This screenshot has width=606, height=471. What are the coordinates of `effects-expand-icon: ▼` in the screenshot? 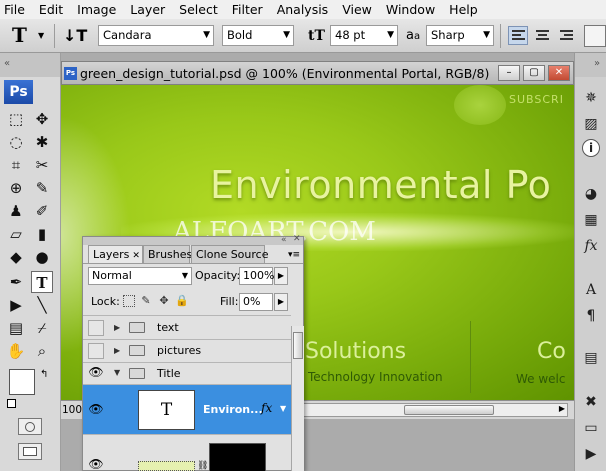 It's located at (283, 408).